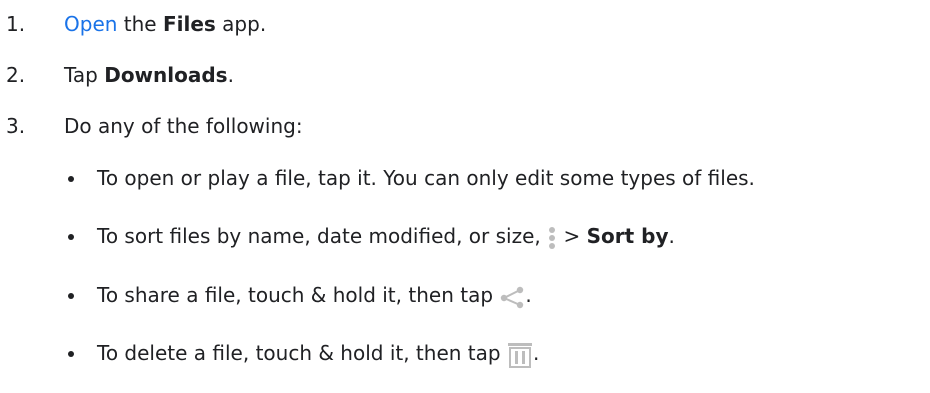  What do you see at coordinates (166, 75) in the screenshot?
I see `downloads-label: Downloads` at bounding box center [166, 75].